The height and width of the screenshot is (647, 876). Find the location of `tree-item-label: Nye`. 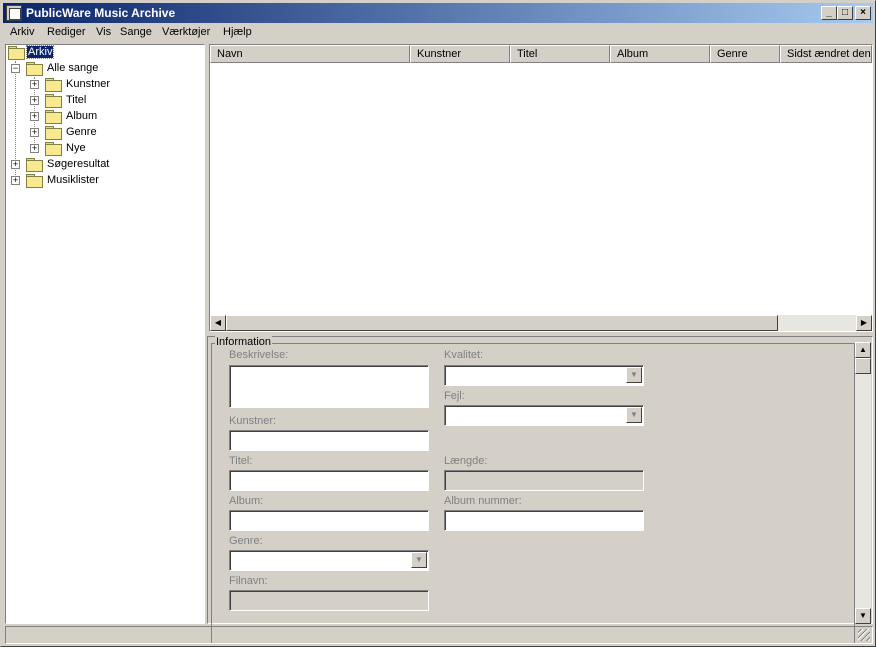

tree-item-label: Nye is located at coordinates (76, 148).